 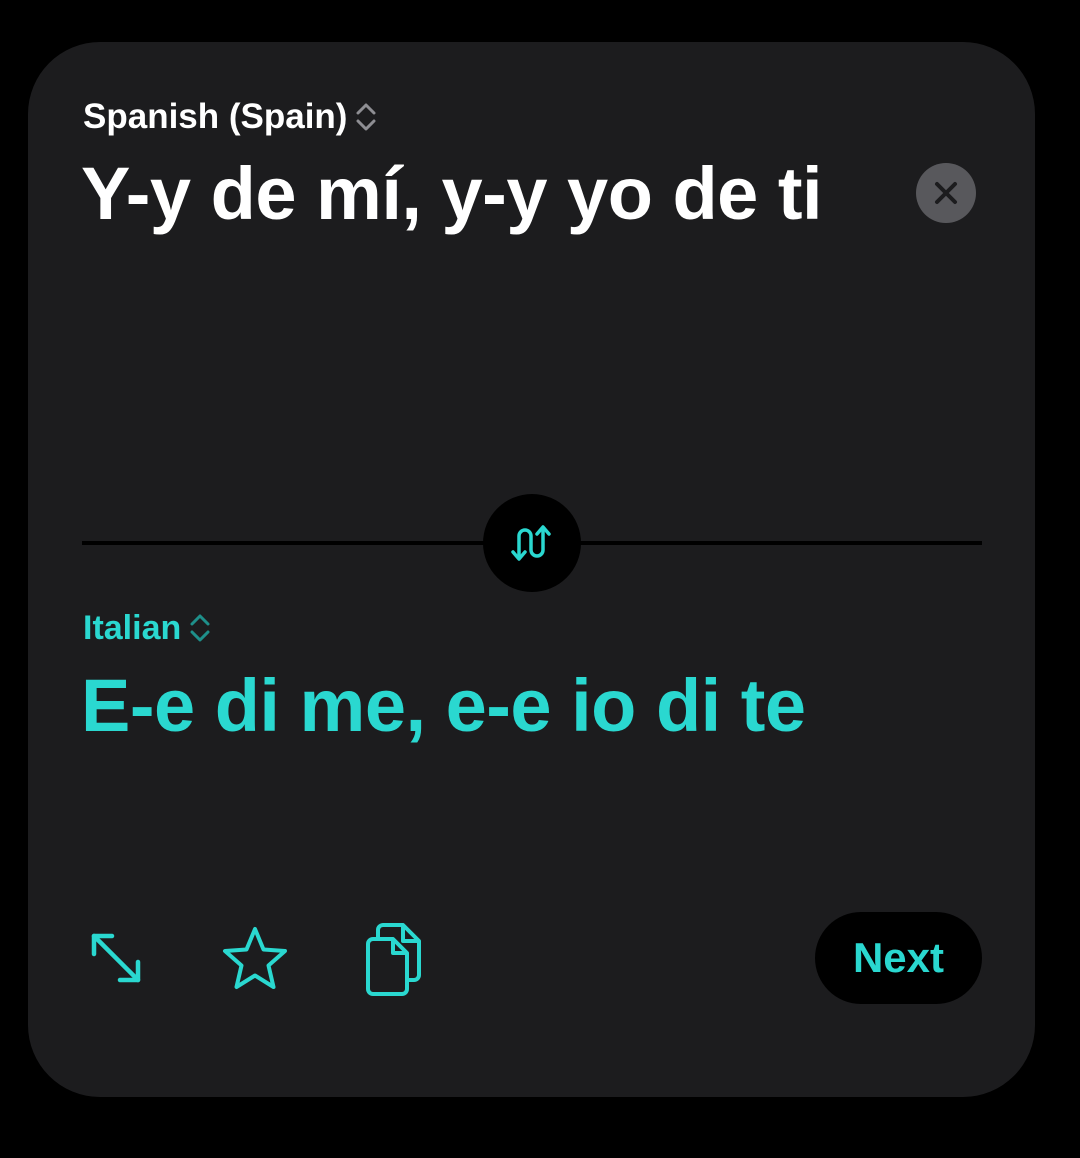 I want to click on target-language-selector: Italian, so click(x=147, y=628).